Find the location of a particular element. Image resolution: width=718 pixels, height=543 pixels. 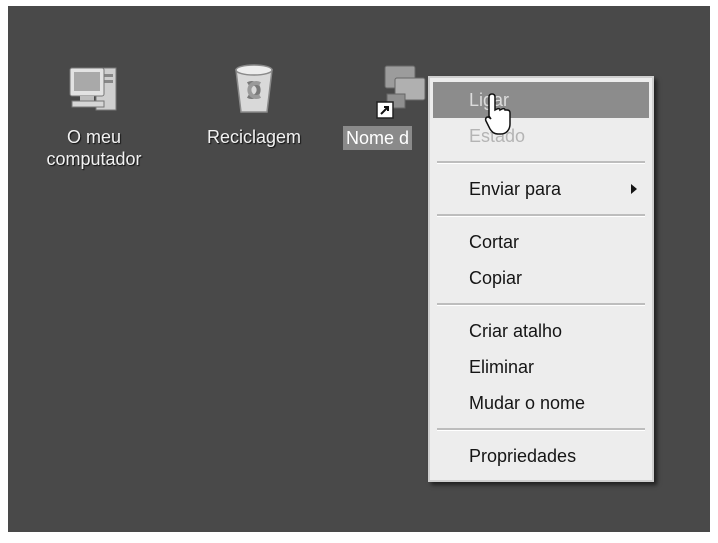

menu-item-label: Copiar is located at coordinates (496, 278).